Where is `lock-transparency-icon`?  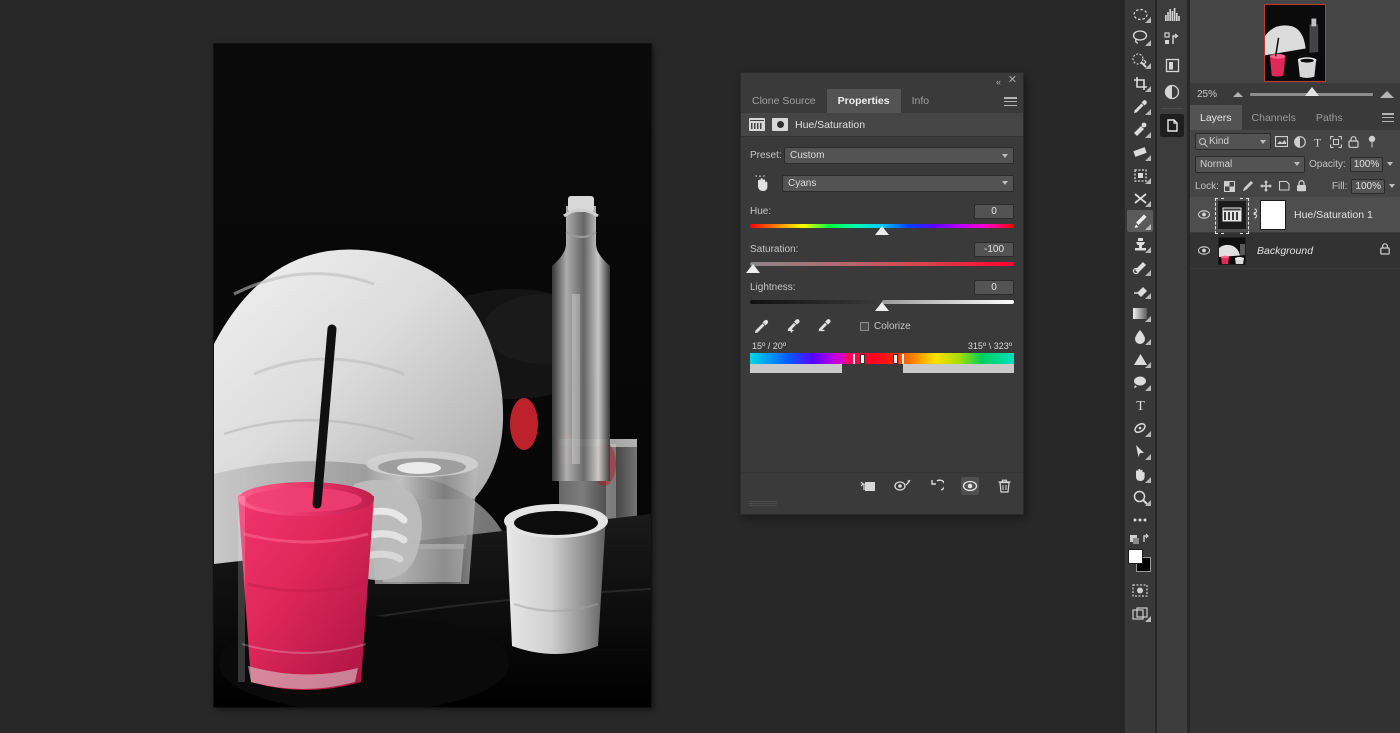
lock-transparency-icon is located at coordinates (1230, 186).